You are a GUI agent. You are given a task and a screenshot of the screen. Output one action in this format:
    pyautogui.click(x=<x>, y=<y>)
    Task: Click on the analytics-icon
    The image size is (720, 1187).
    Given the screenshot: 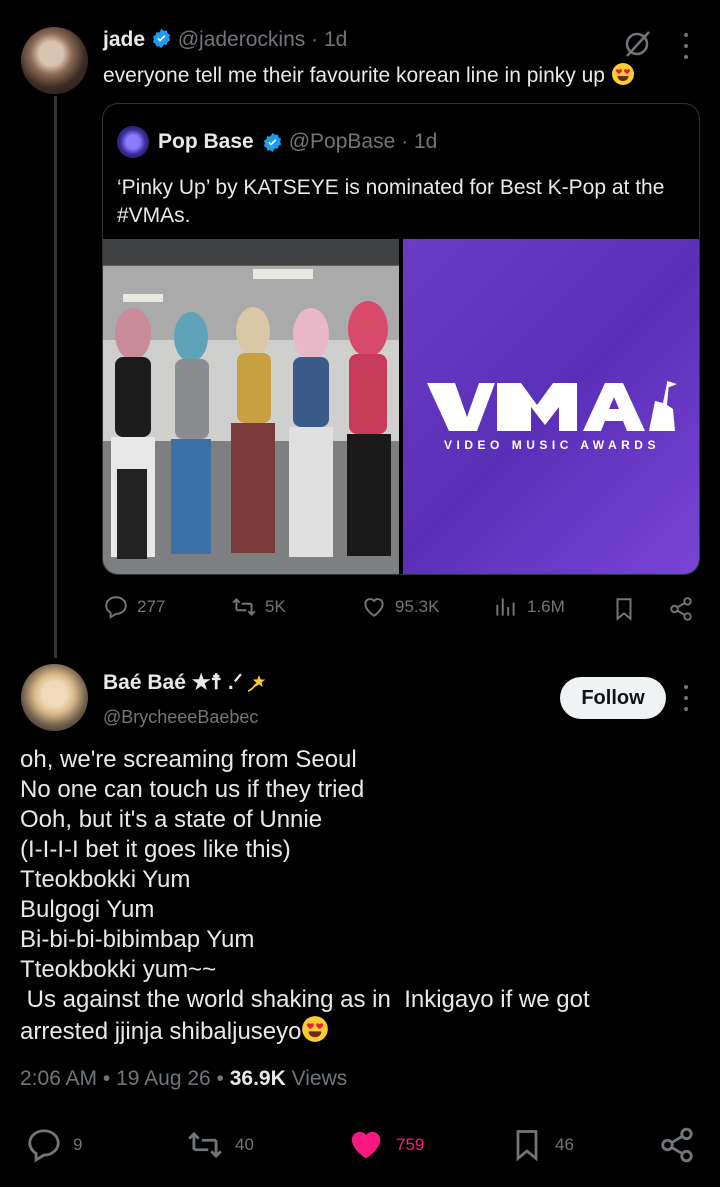 What is the action you would take?
    pyautogui.click(x=505, y=607)
    